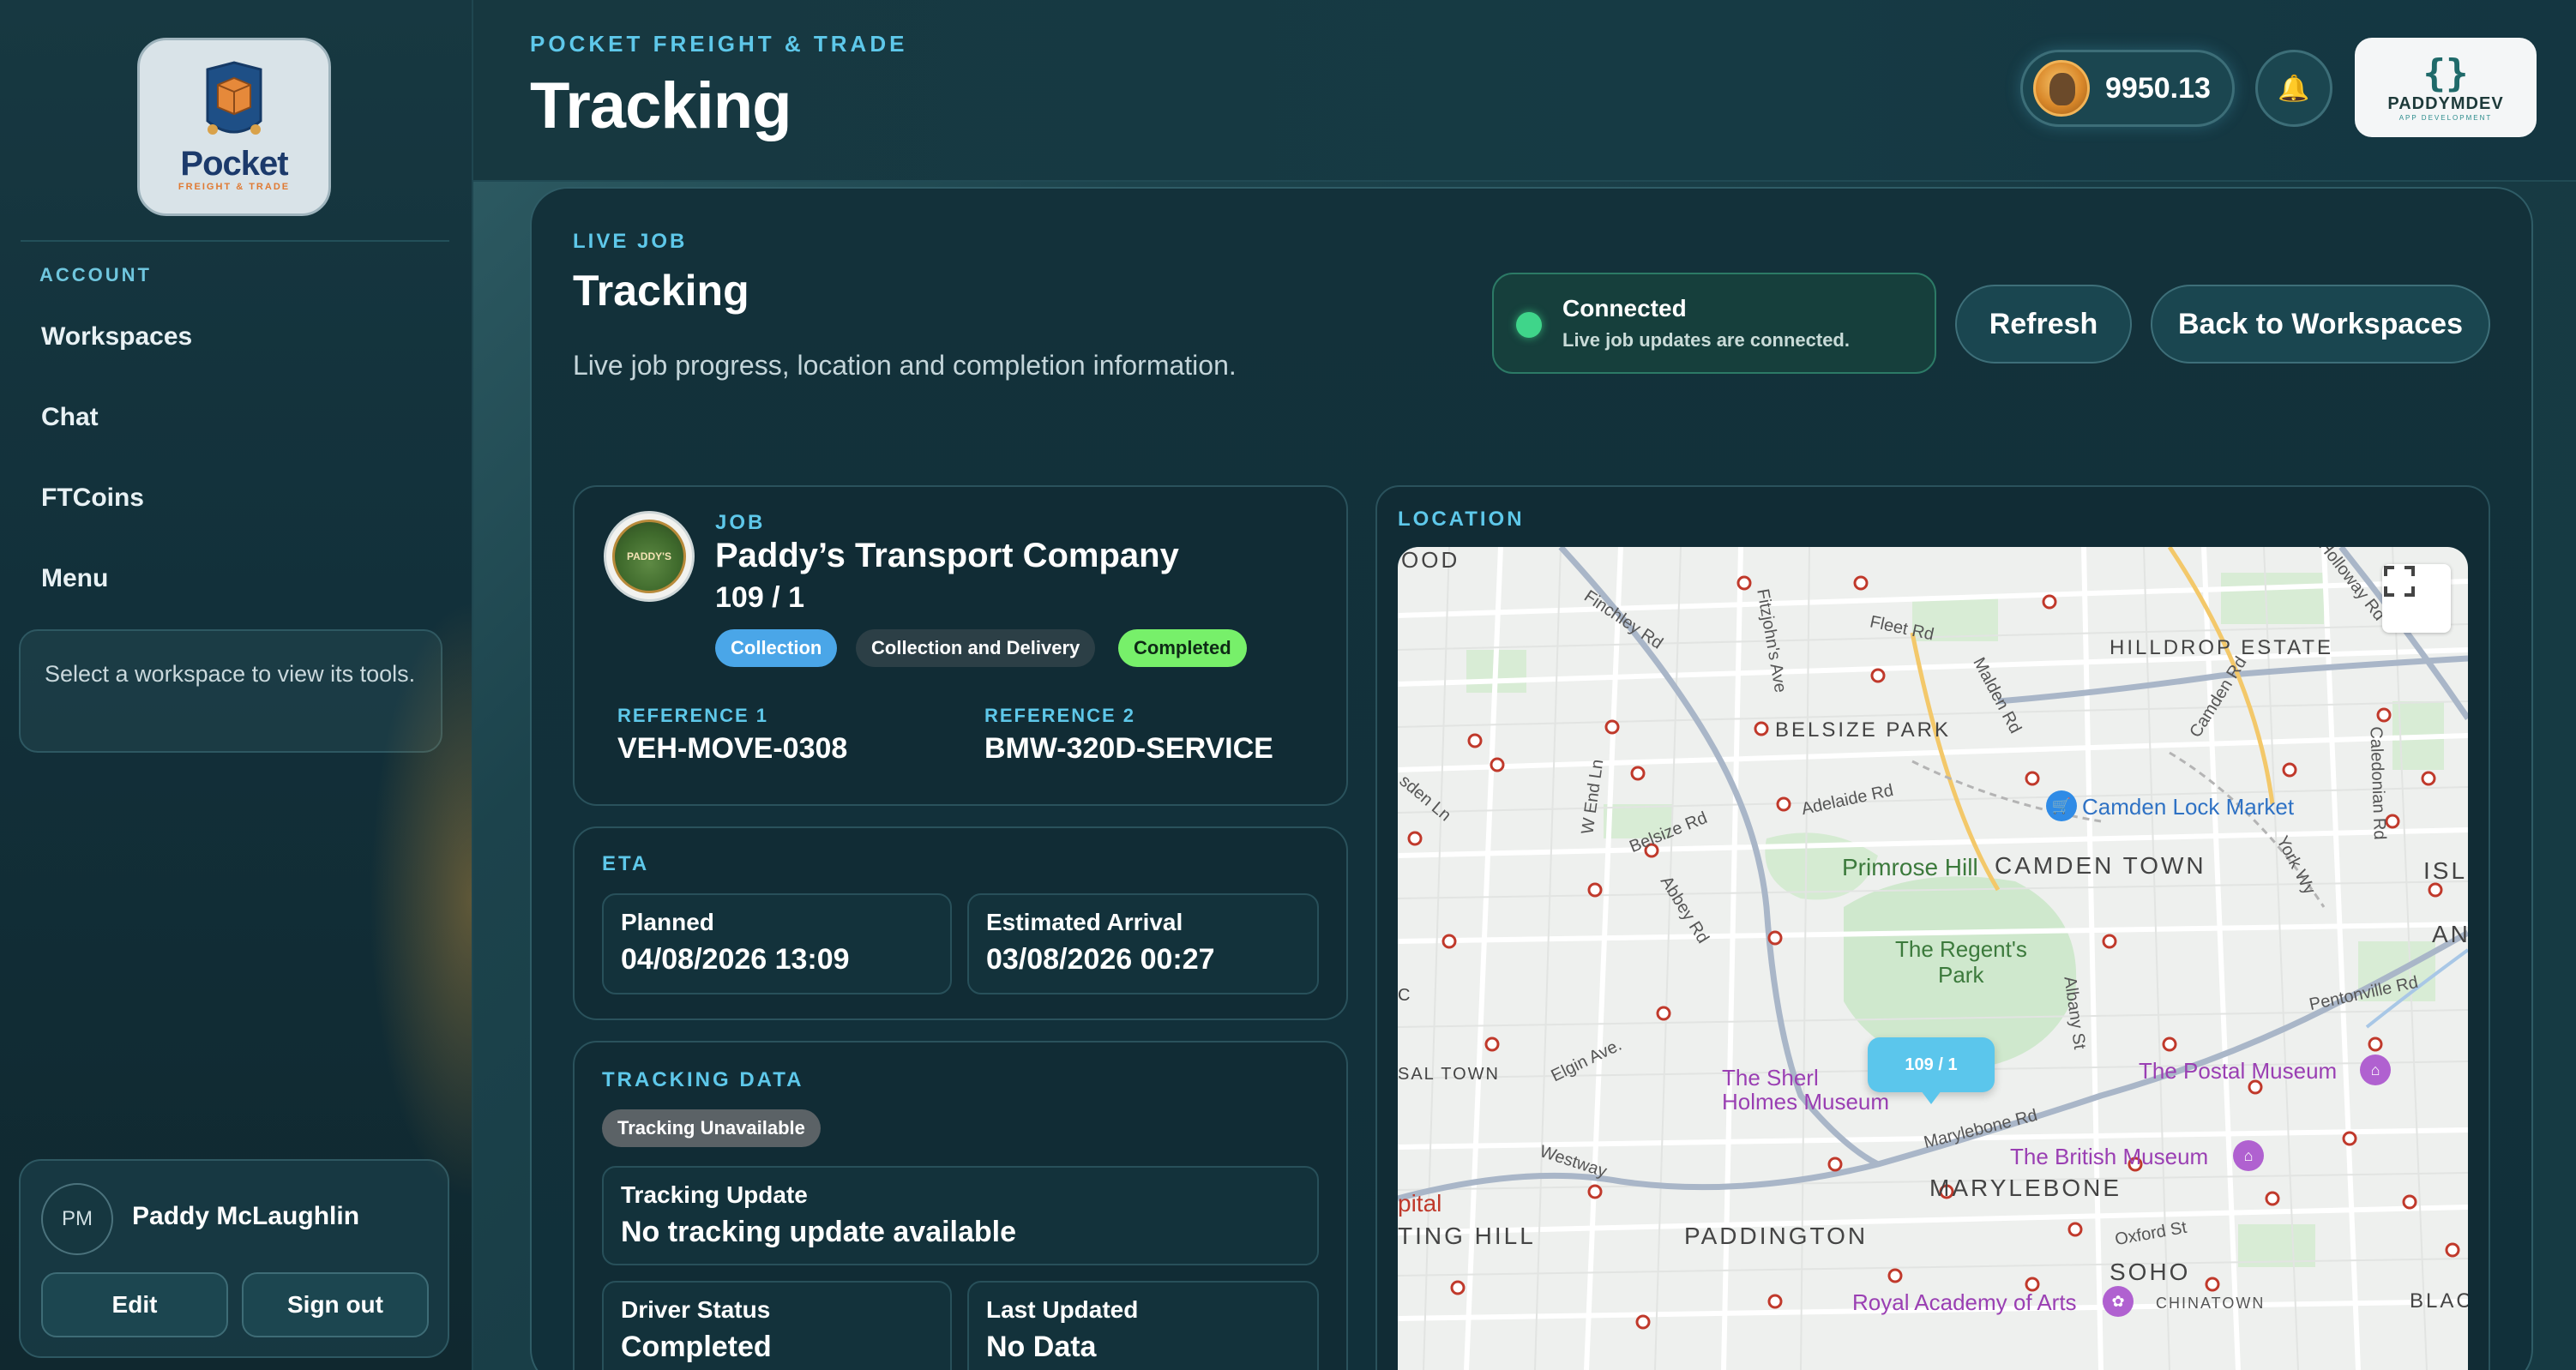 Image resolution: width=2576 pixels, height=1370 pixels. I want to click on sign-out-button: Sign out, so click(335, 1304).